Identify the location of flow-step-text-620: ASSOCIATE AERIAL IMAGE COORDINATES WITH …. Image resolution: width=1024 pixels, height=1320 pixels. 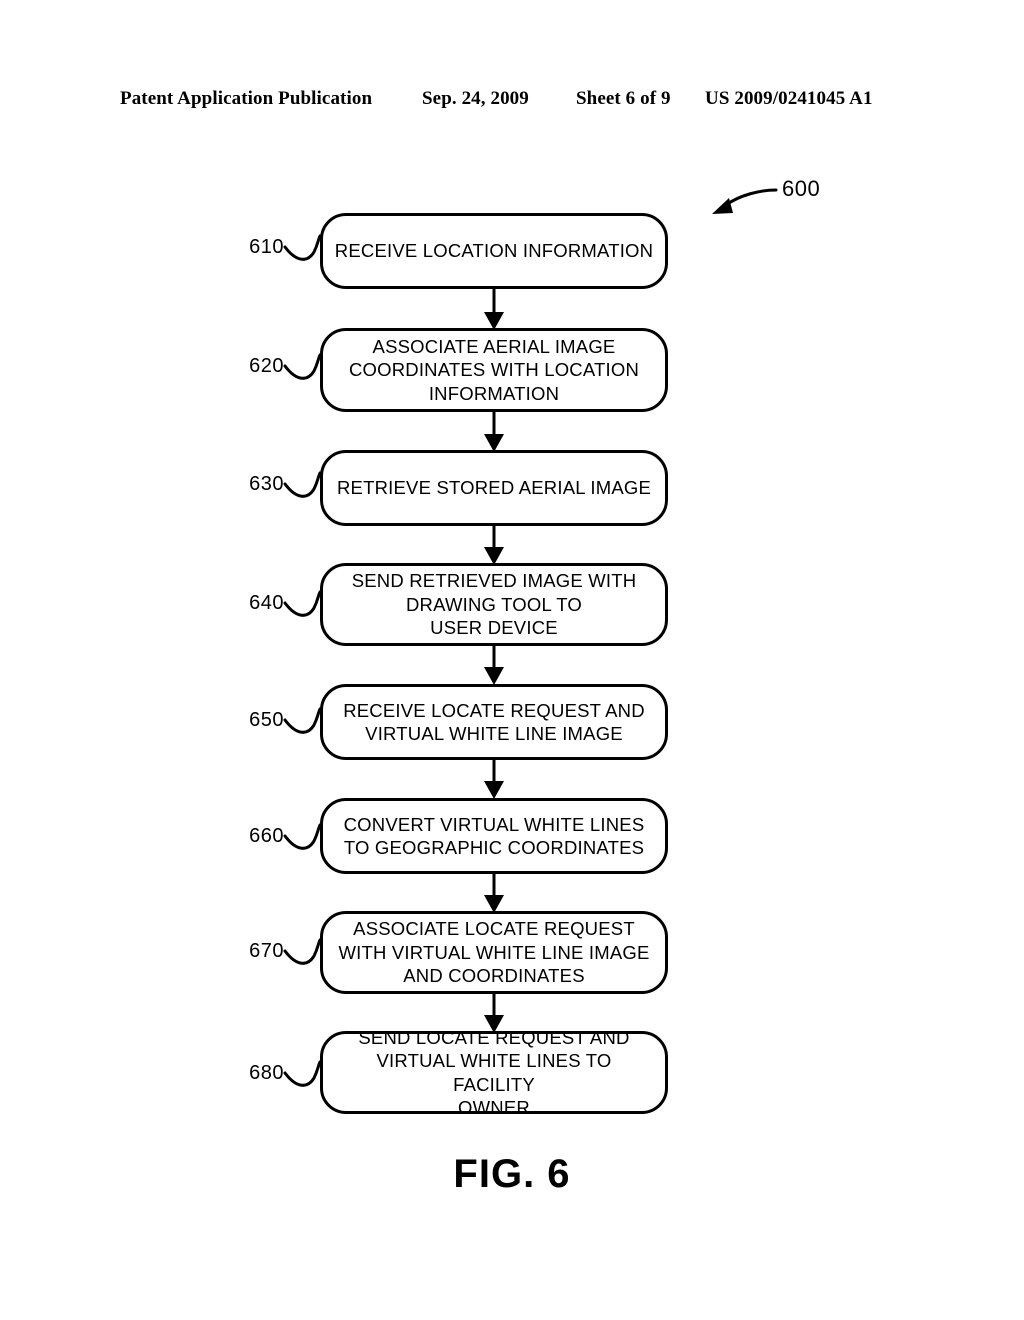
(494, 369).